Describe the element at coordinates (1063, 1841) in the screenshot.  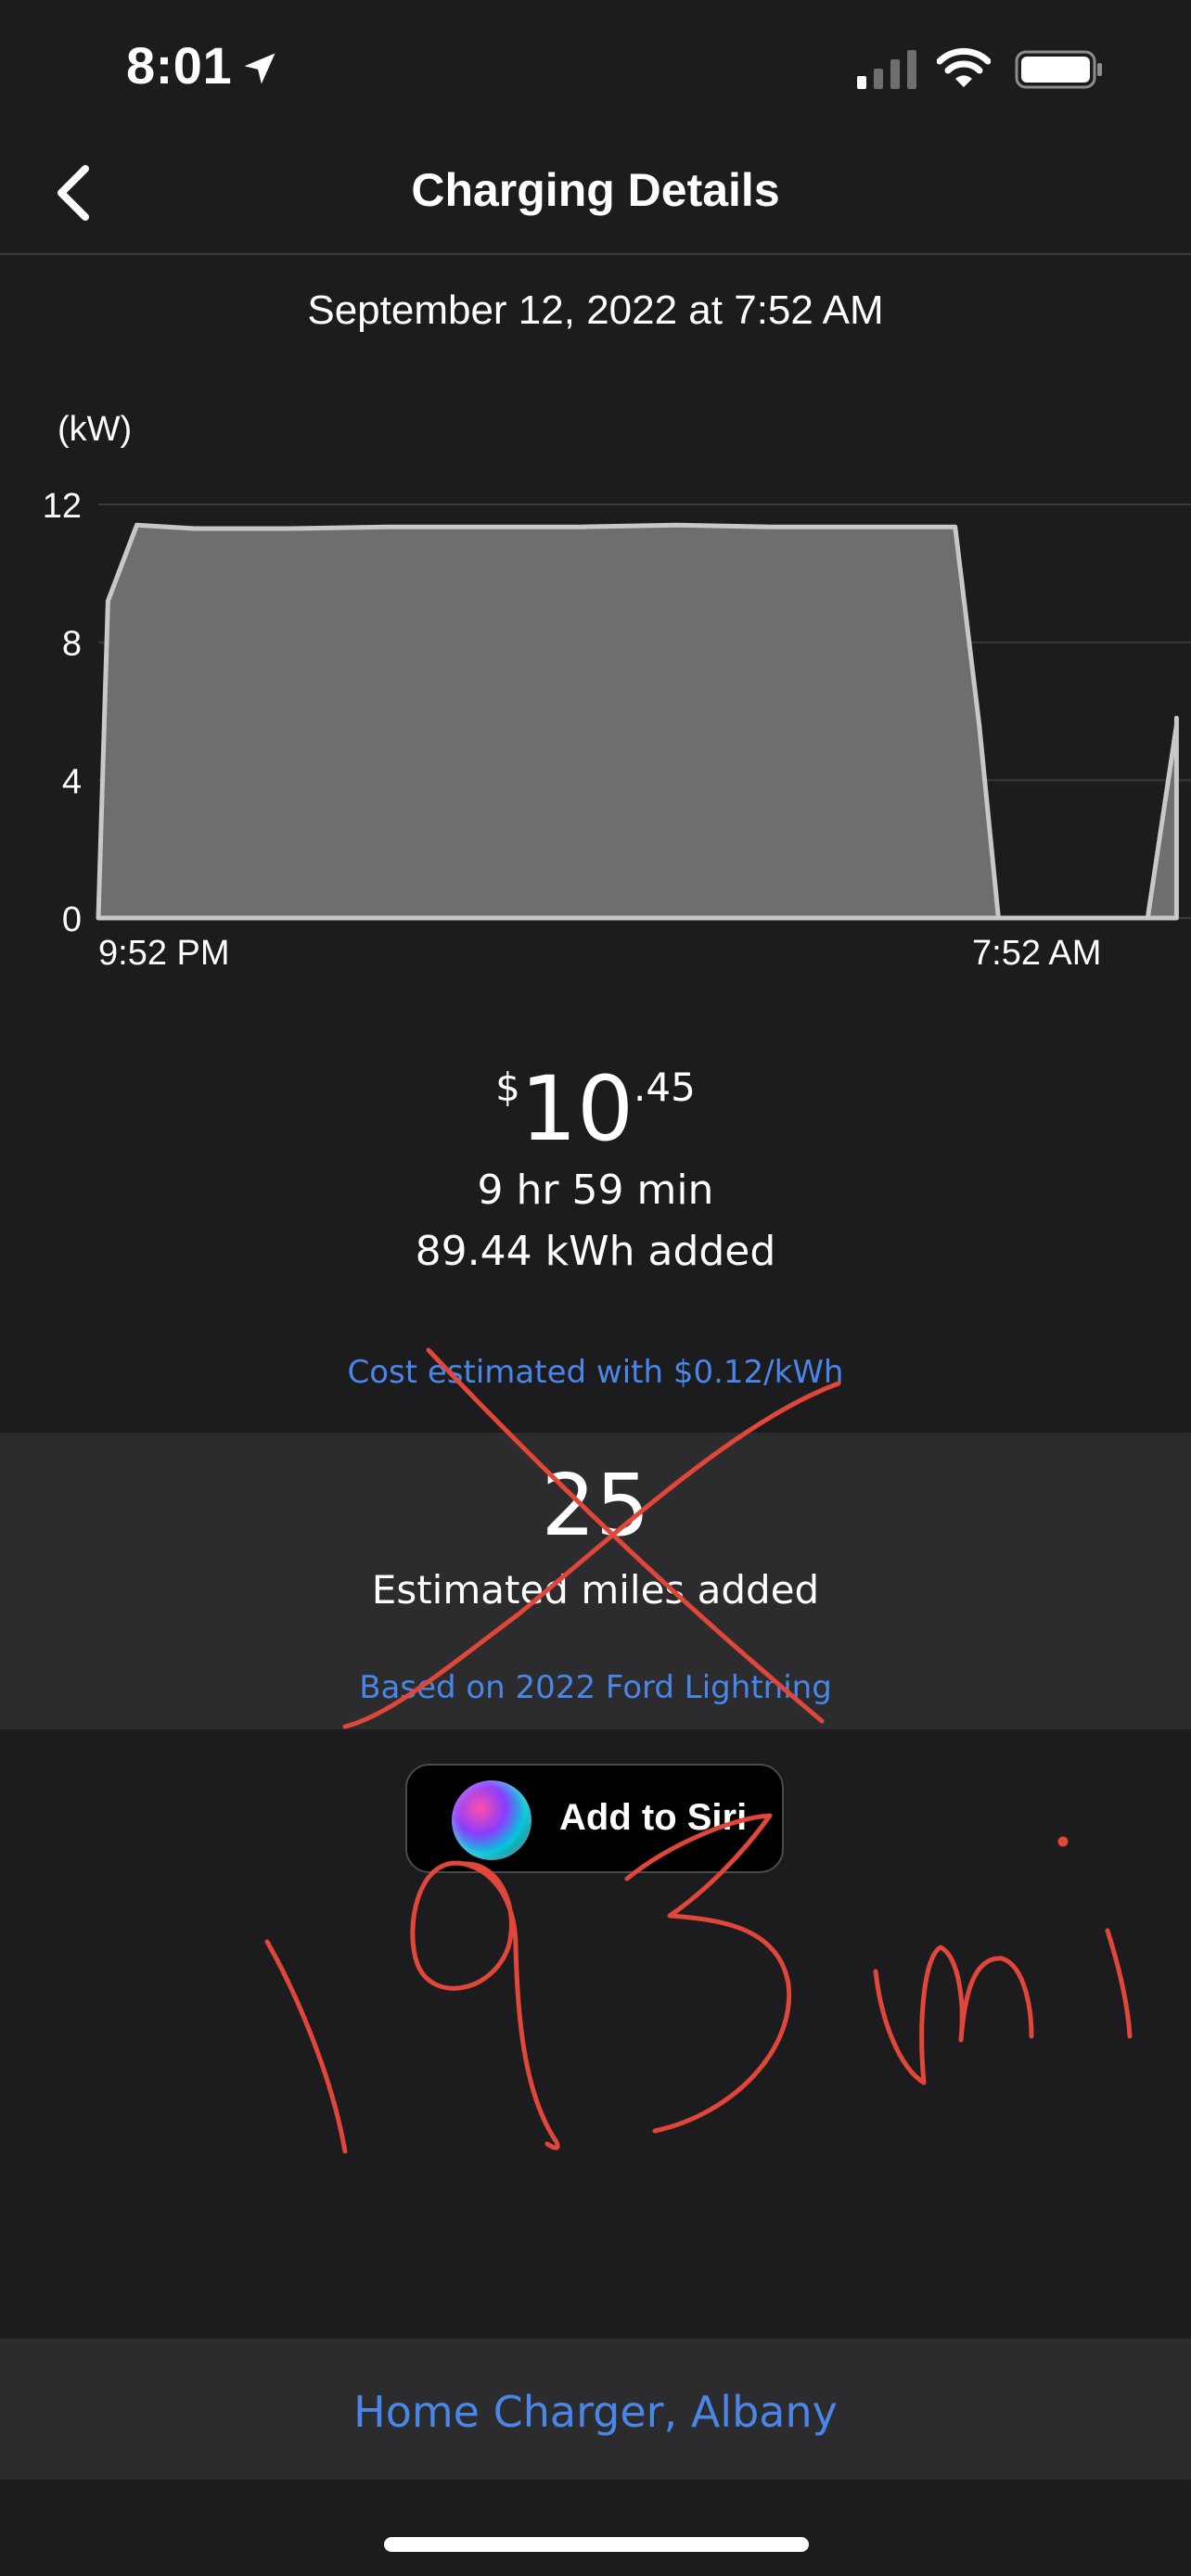
I see `handwritten-i-dot` at that location.